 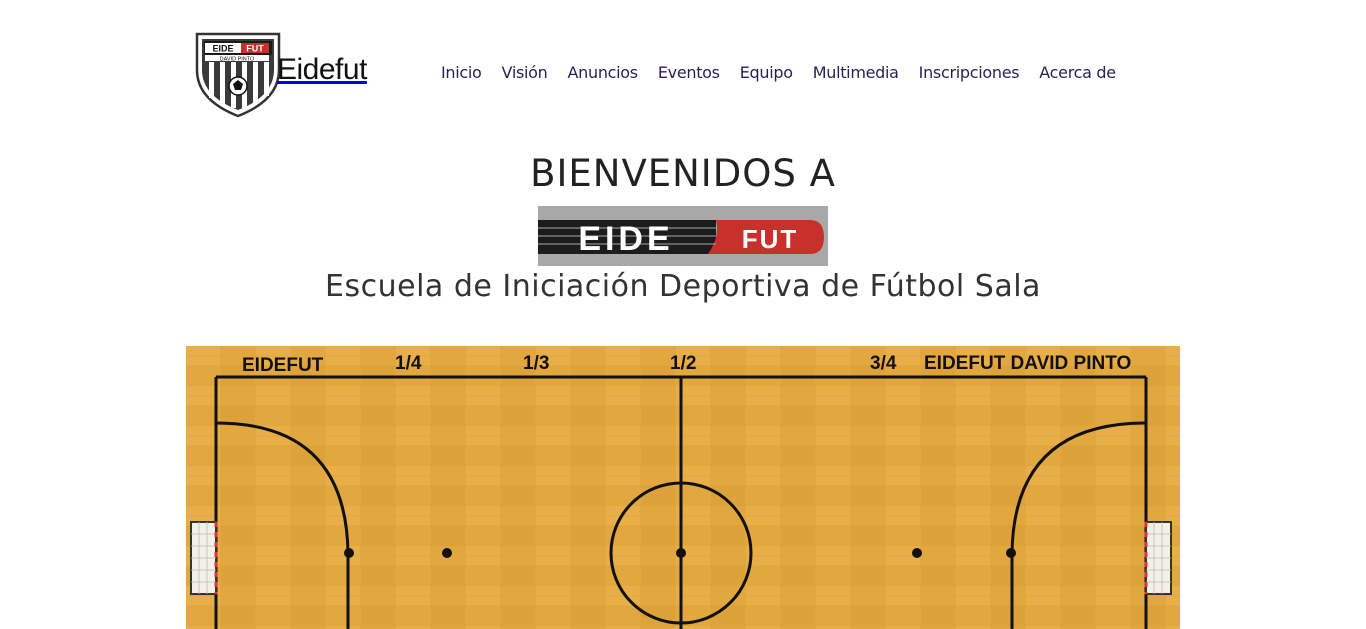 What do you see at coordinates (1158, 558) in the screenshot?
I see `right-goal` at bounding box center [1158, 558].